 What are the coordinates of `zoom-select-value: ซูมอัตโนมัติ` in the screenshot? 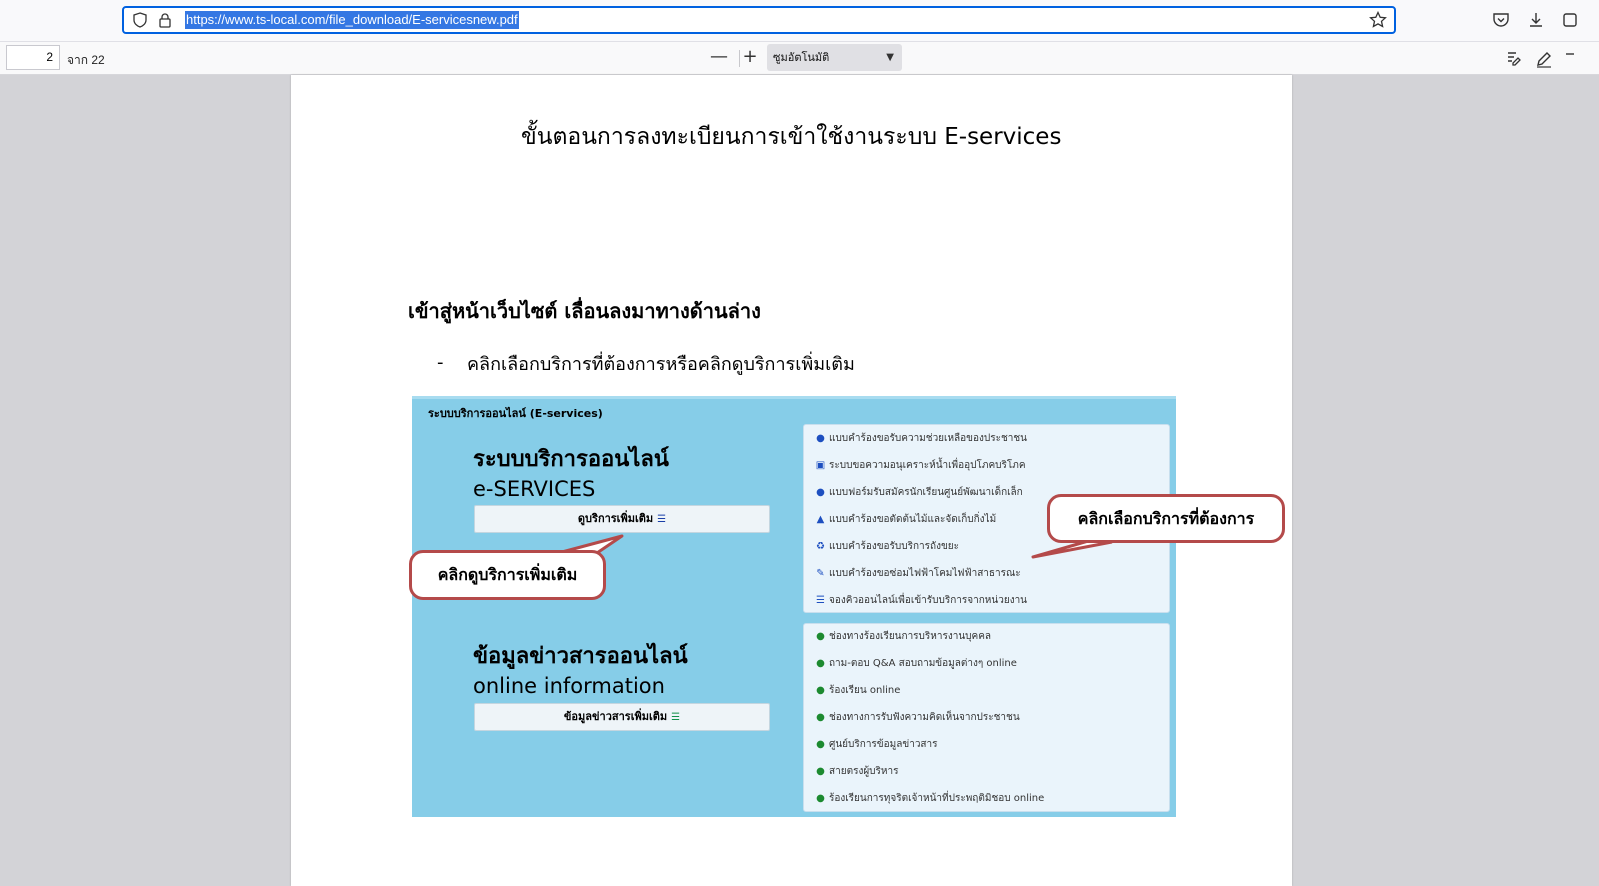 It's located at (801, 57).